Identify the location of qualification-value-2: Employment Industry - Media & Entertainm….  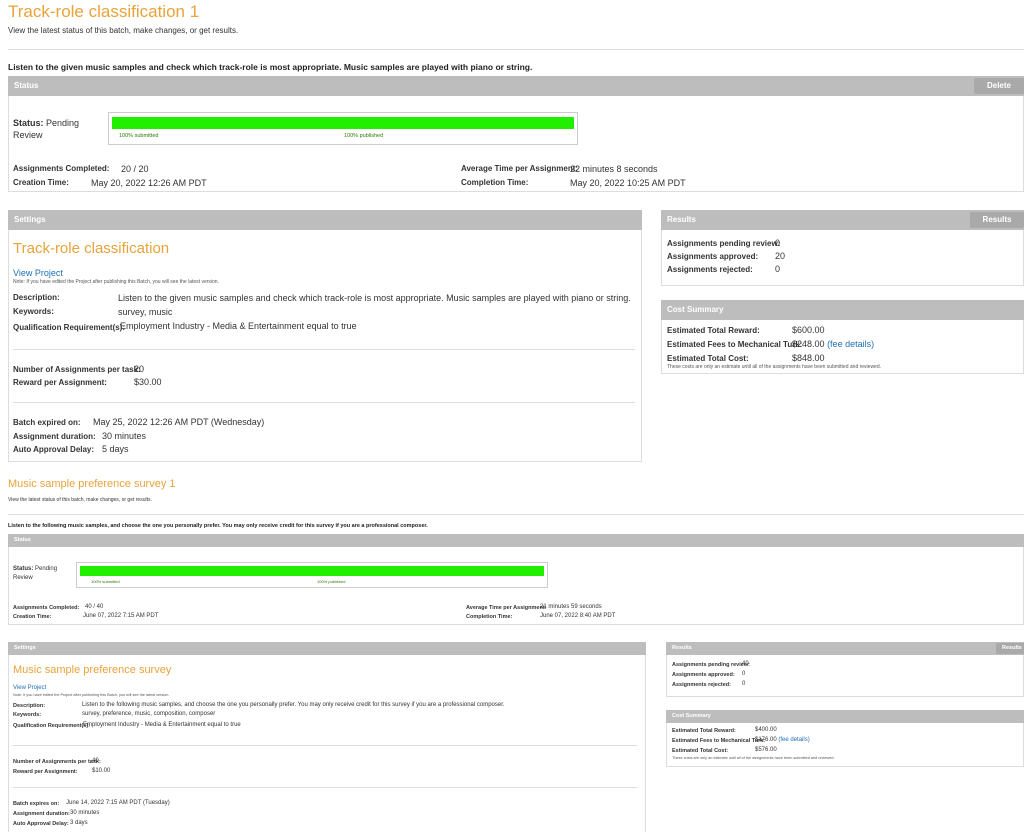
(162, 725).